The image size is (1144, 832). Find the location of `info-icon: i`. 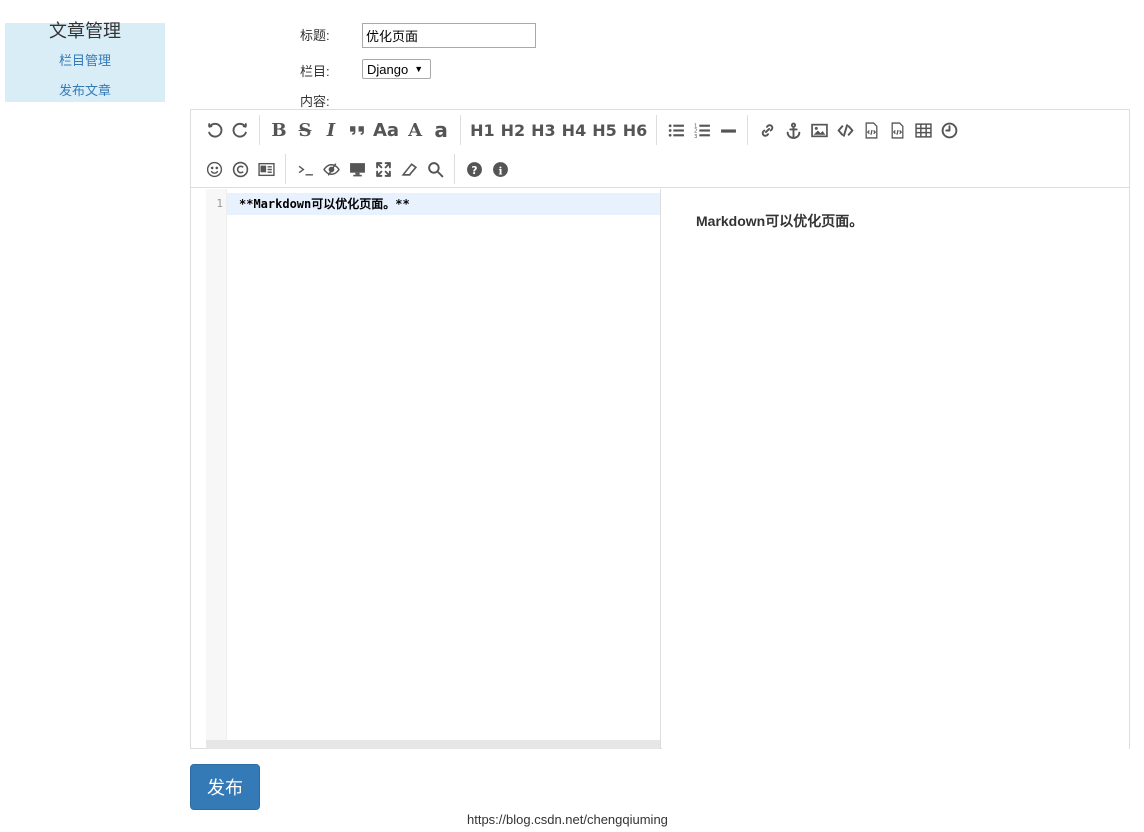

info-icon: i is located at coordinates (500, 169).